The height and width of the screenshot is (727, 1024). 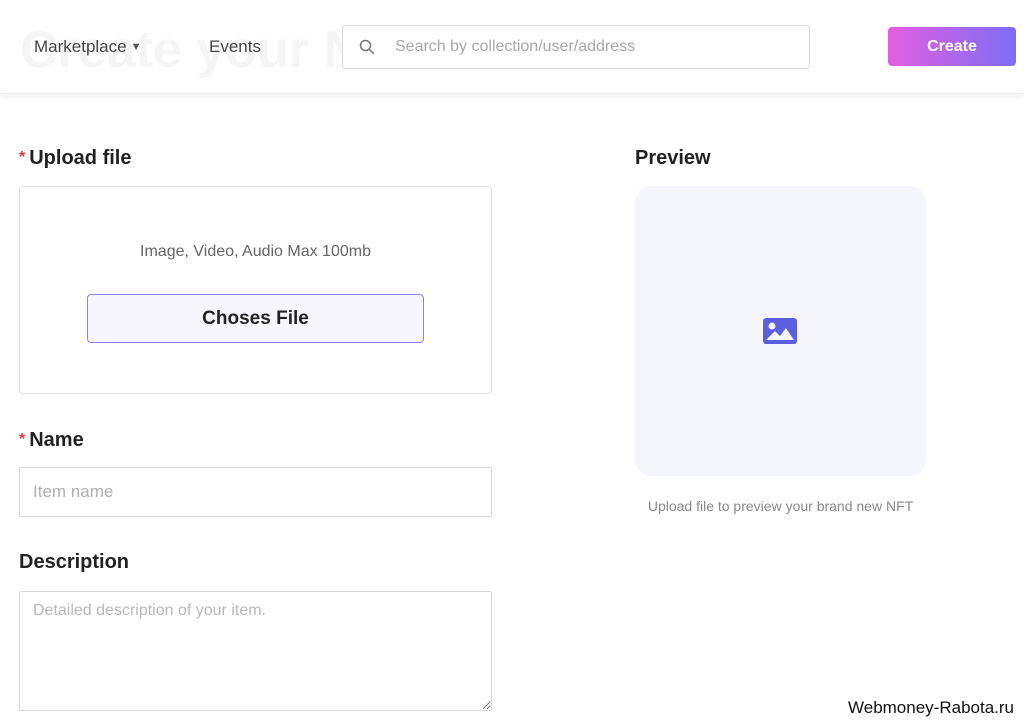 I want to click on image-icon, so click(x=780, y=331).